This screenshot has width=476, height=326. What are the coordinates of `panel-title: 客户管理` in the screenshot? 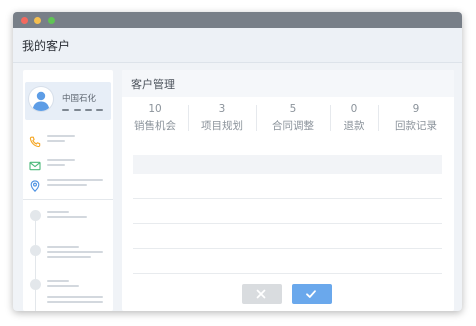 It's located at (153, 84).